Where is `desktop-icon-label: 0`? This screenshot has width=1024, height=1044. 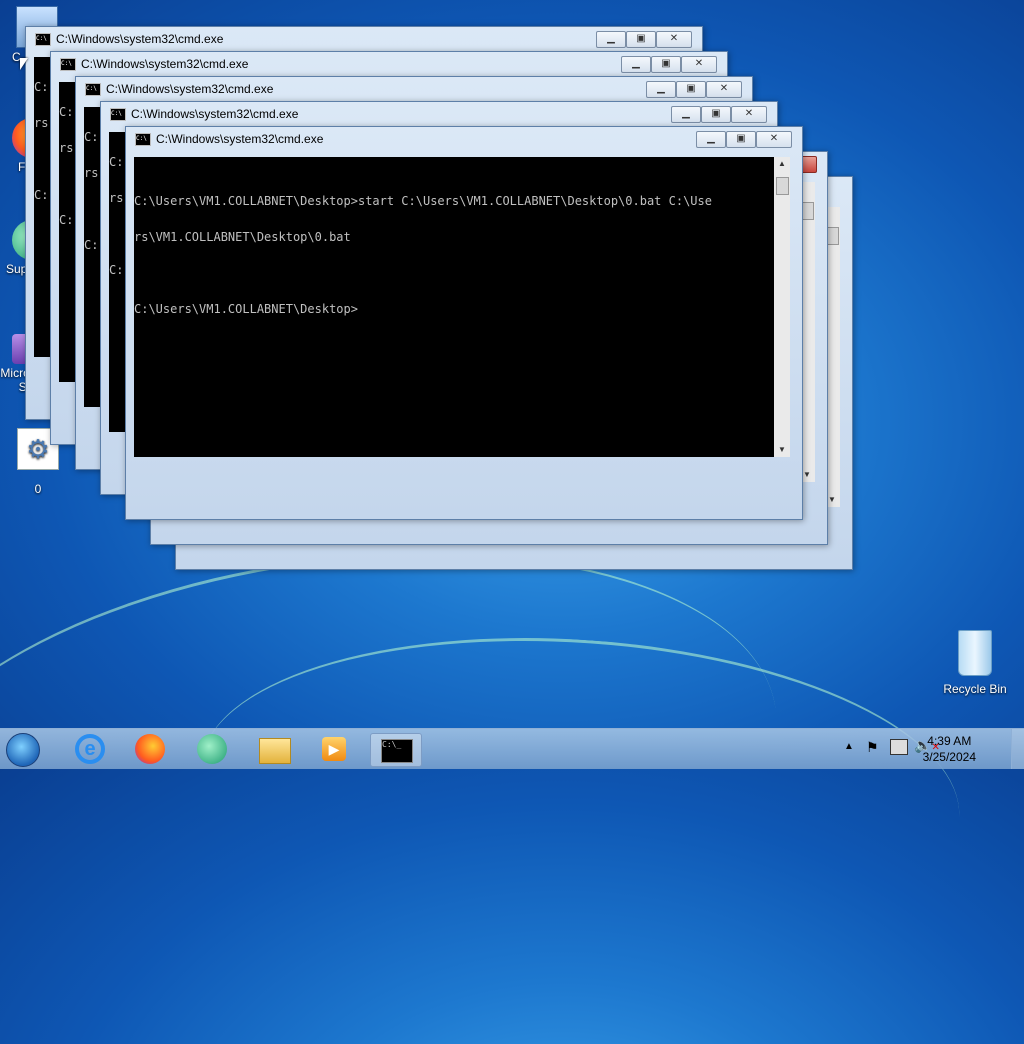
desktop-icon-label: 0 is located at coordinates (38, 489).